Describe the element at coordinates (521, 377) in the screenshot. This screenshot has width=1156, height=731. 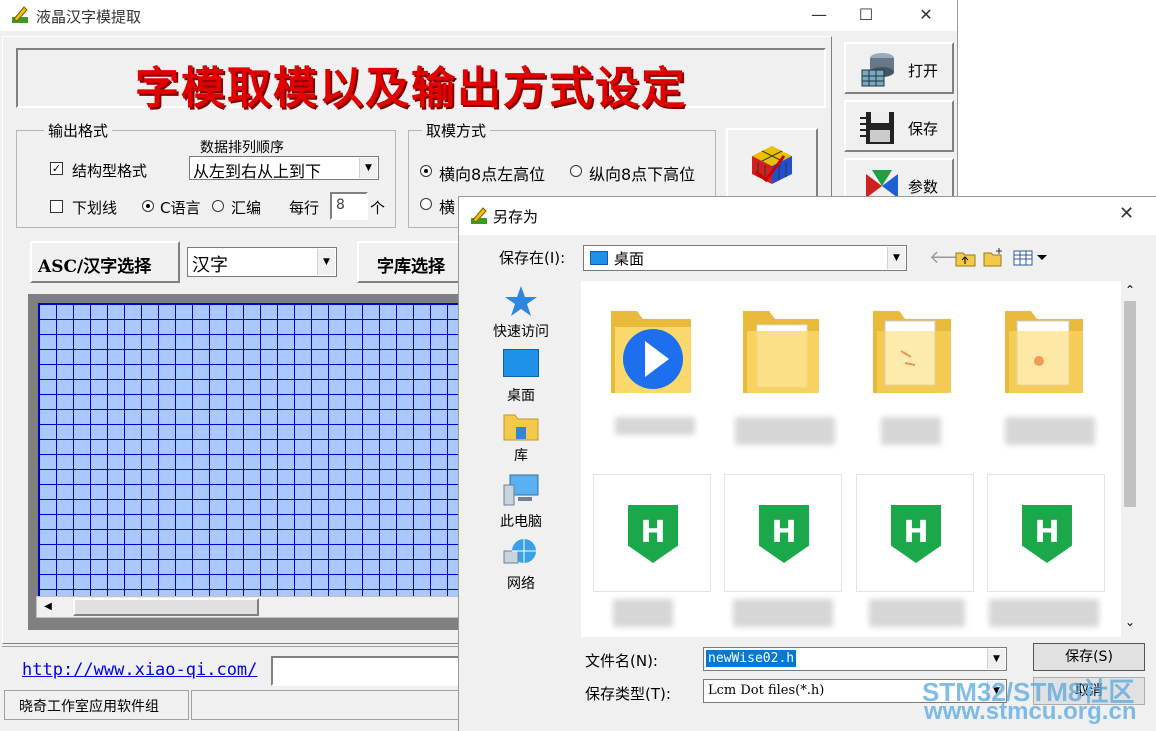
I see `place-desktop: 桌面` at that location.